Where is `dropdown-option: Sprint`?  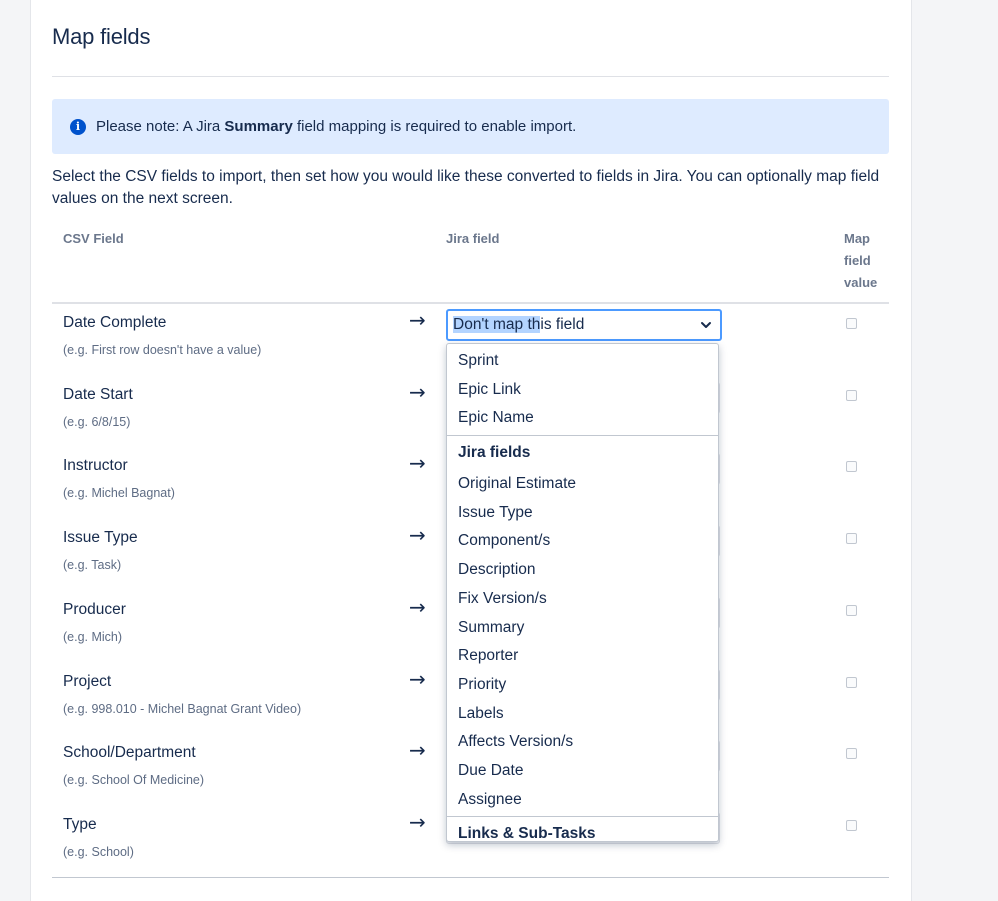
dropdown-option: Sprint is located at coordinates (478, 361).